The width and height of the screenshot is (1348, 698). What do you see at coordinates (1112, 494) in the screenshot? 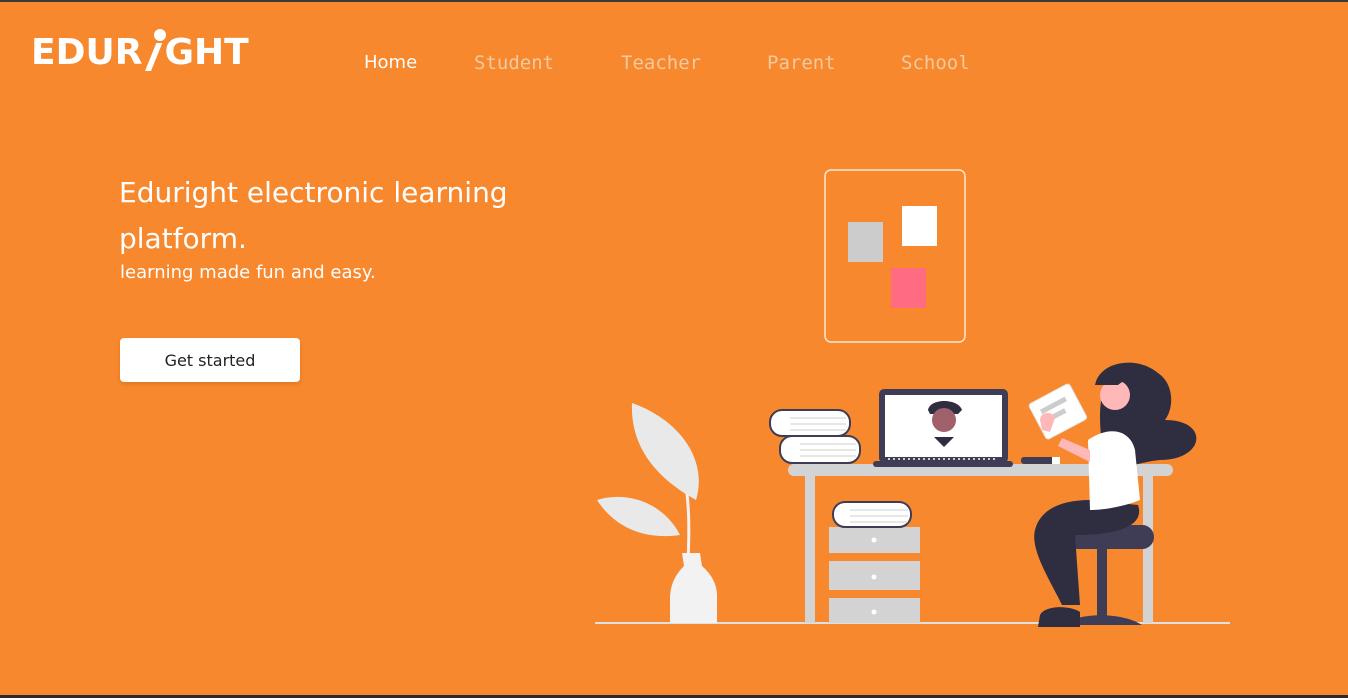
I see `student-person-icon` at bounding box center [1112, 494].